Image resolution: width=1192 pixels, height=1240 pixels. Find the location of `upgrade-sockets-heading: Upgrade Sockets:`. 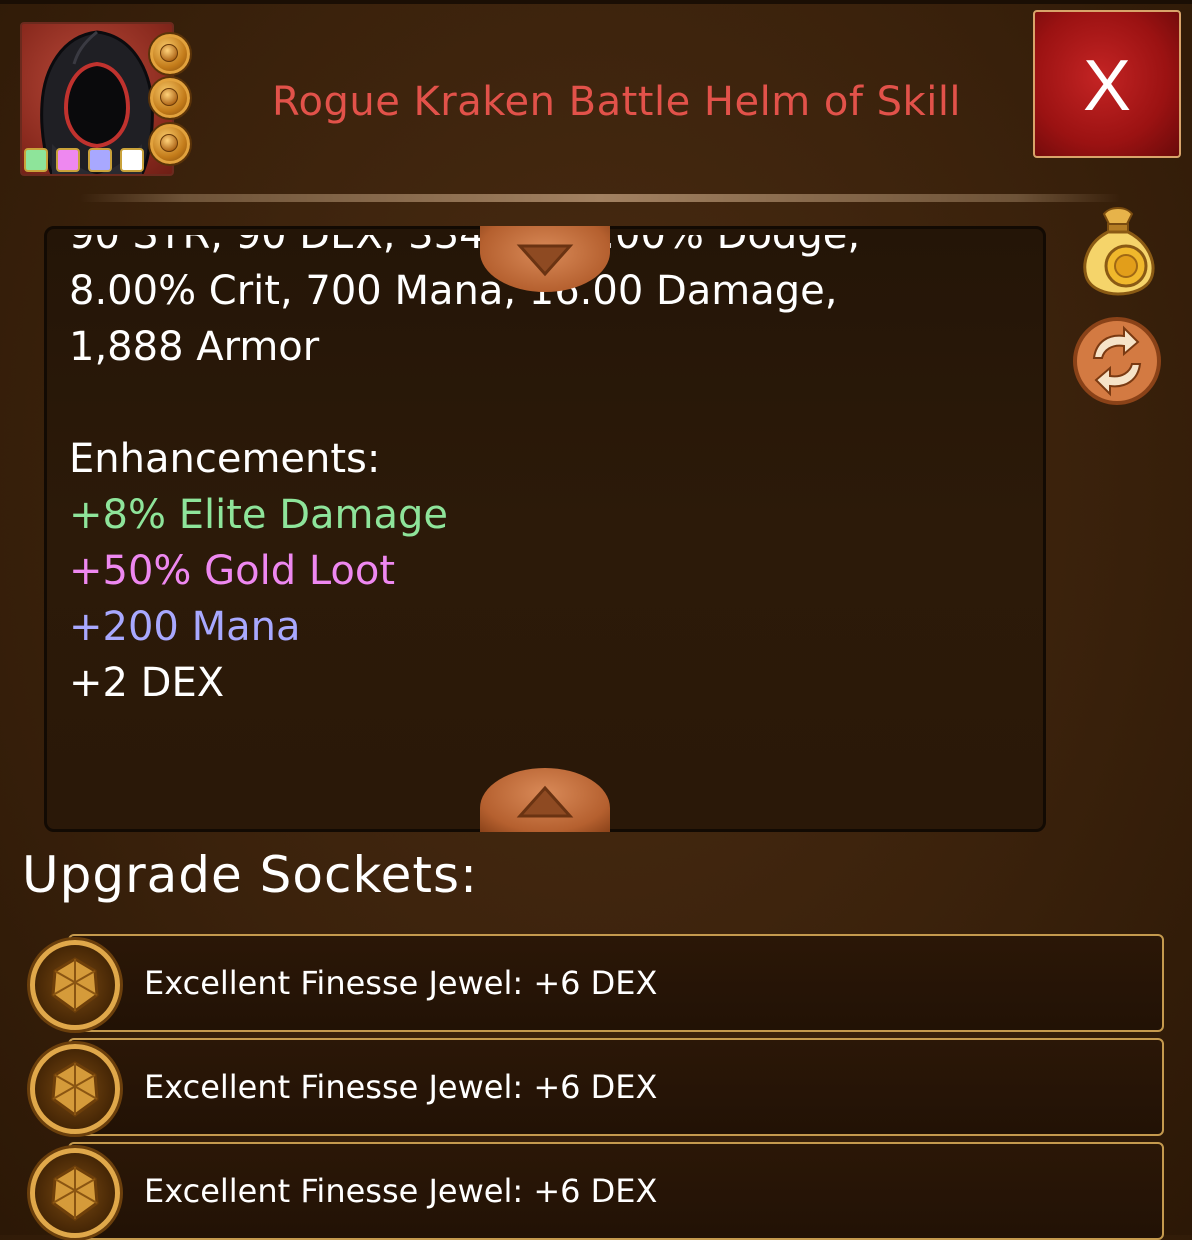

upgrade-sockets-heading: Upgrade Sockets: is located at coordinates (250, 875).